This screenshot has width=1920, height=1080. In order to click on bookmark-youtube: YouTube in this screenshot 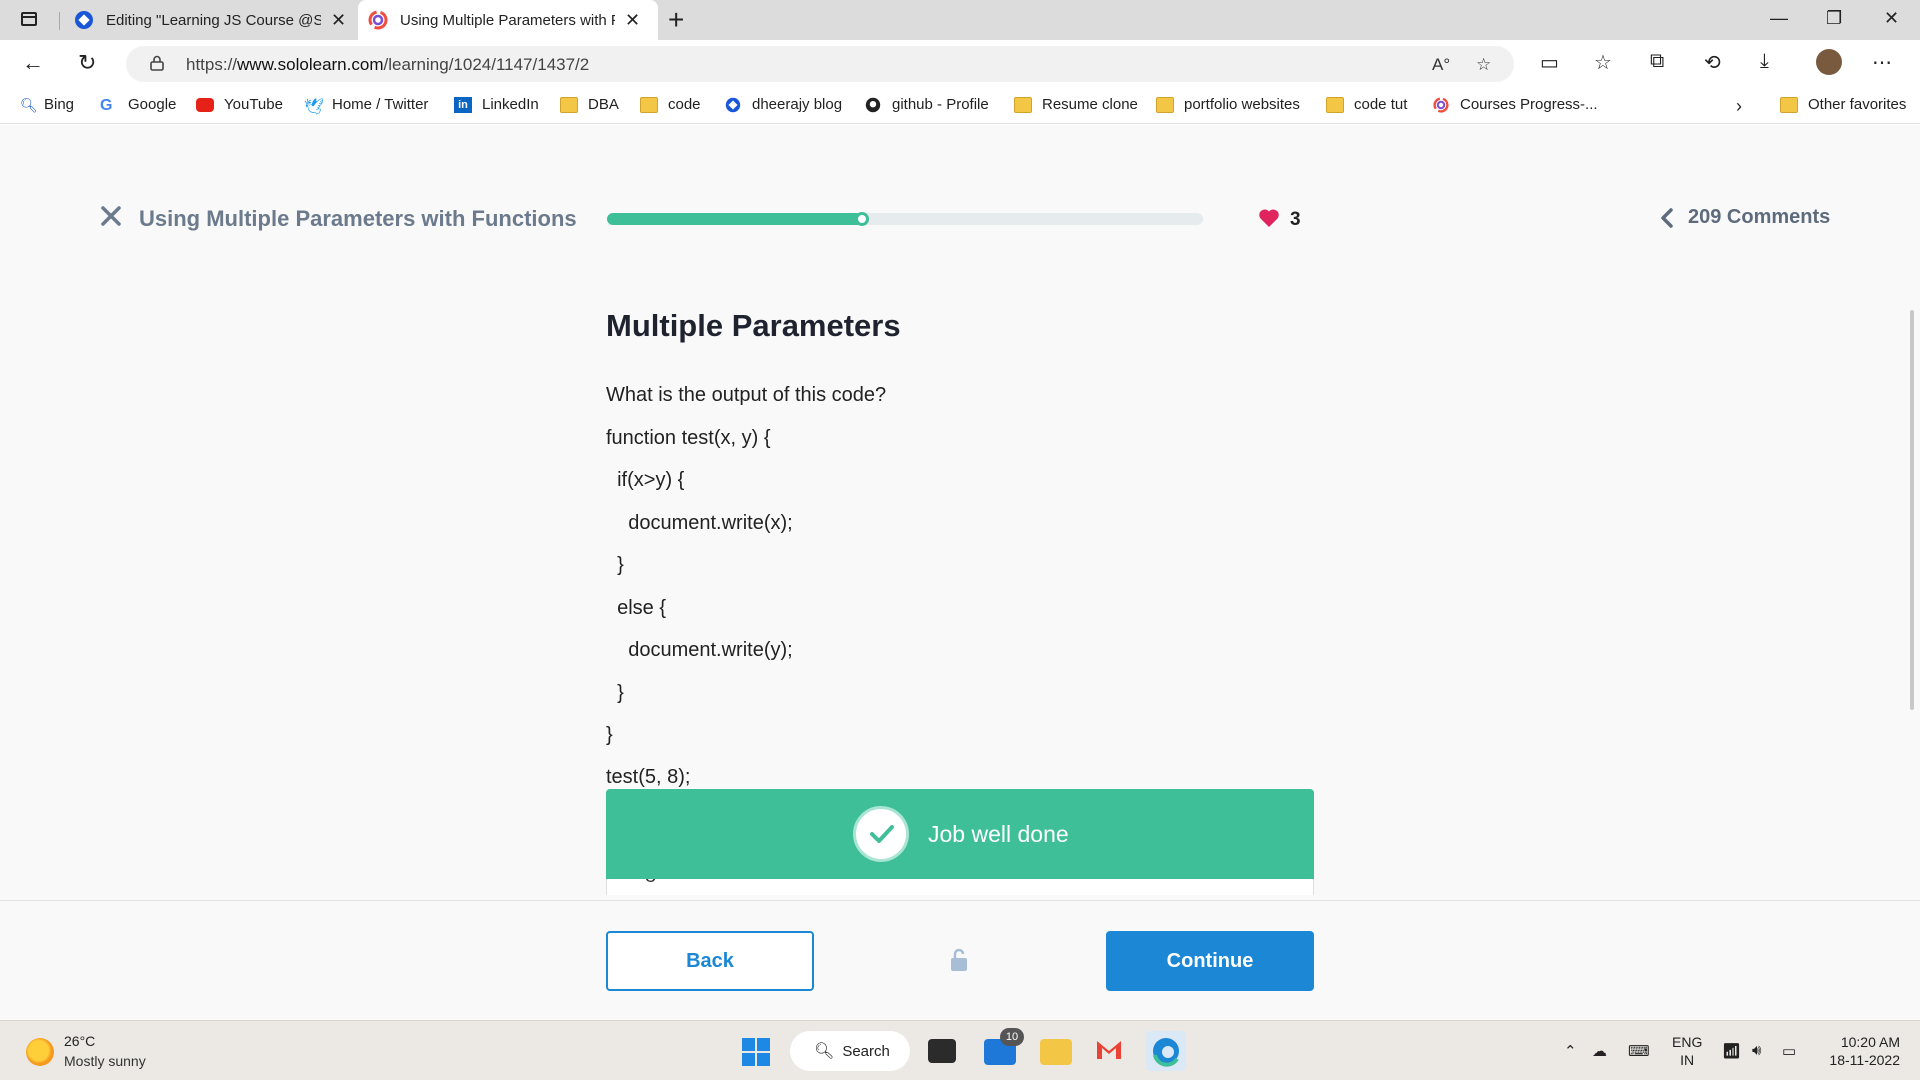, I will do `click(239, 104)`.